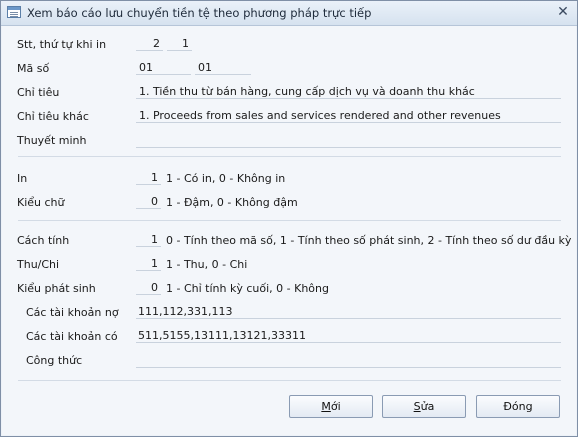 This screenshot has height=437, width=578. Describe the element at coordinates (207, 264) in the screenshot. I see `thu-chi-hint: 1 - Thu, 0 - Chi` at that location.